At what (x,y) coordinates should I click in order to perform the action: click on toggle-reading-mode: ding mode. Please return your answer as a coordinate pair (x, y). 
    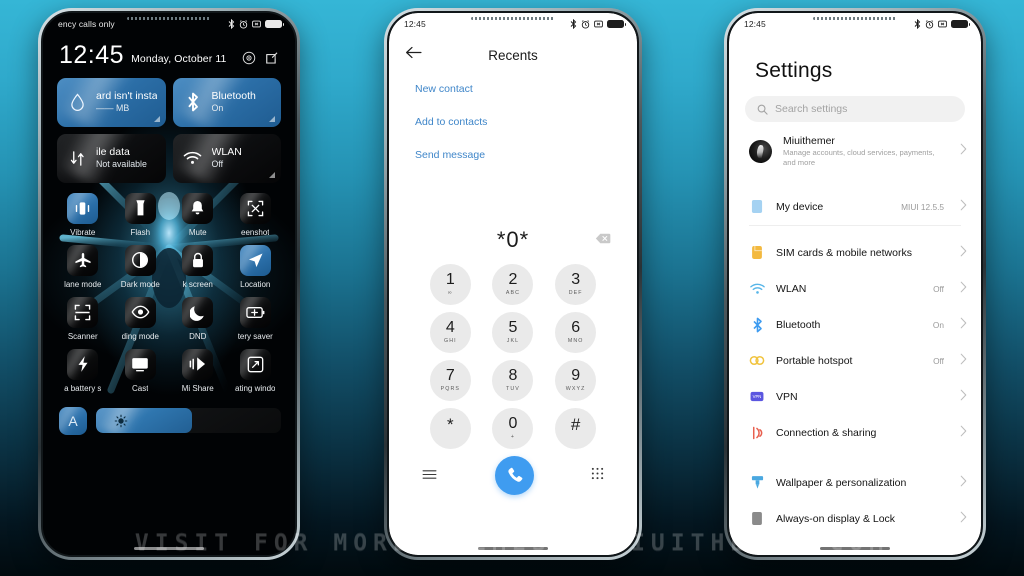
    Looking at the image, I should click on (141, 318).